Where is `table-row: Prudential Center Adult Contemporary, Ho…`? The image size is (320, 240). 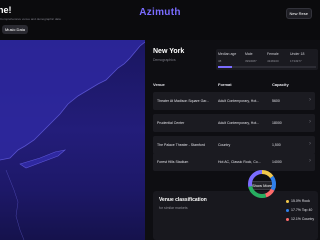 table-row: Prudential Center Adult Contemporary, Ho… is located at coordinates (234, 123).